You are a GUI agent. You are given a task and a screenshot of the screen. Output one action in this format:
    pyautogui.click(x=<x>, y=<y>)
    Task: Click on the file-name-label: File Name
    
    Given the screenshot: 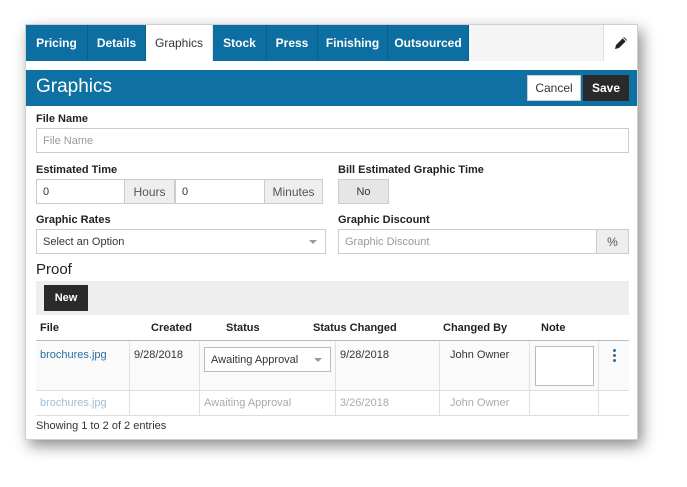 What is the action you would take?
    pyautogui.click(x=62, y=119)
    